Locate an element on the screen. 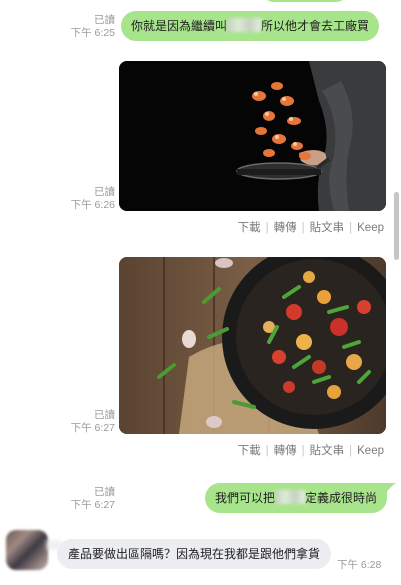 The height and width of the screenshot is (585, 401). message-text-part: 我們可以把 is located at coordinates (245, 498).